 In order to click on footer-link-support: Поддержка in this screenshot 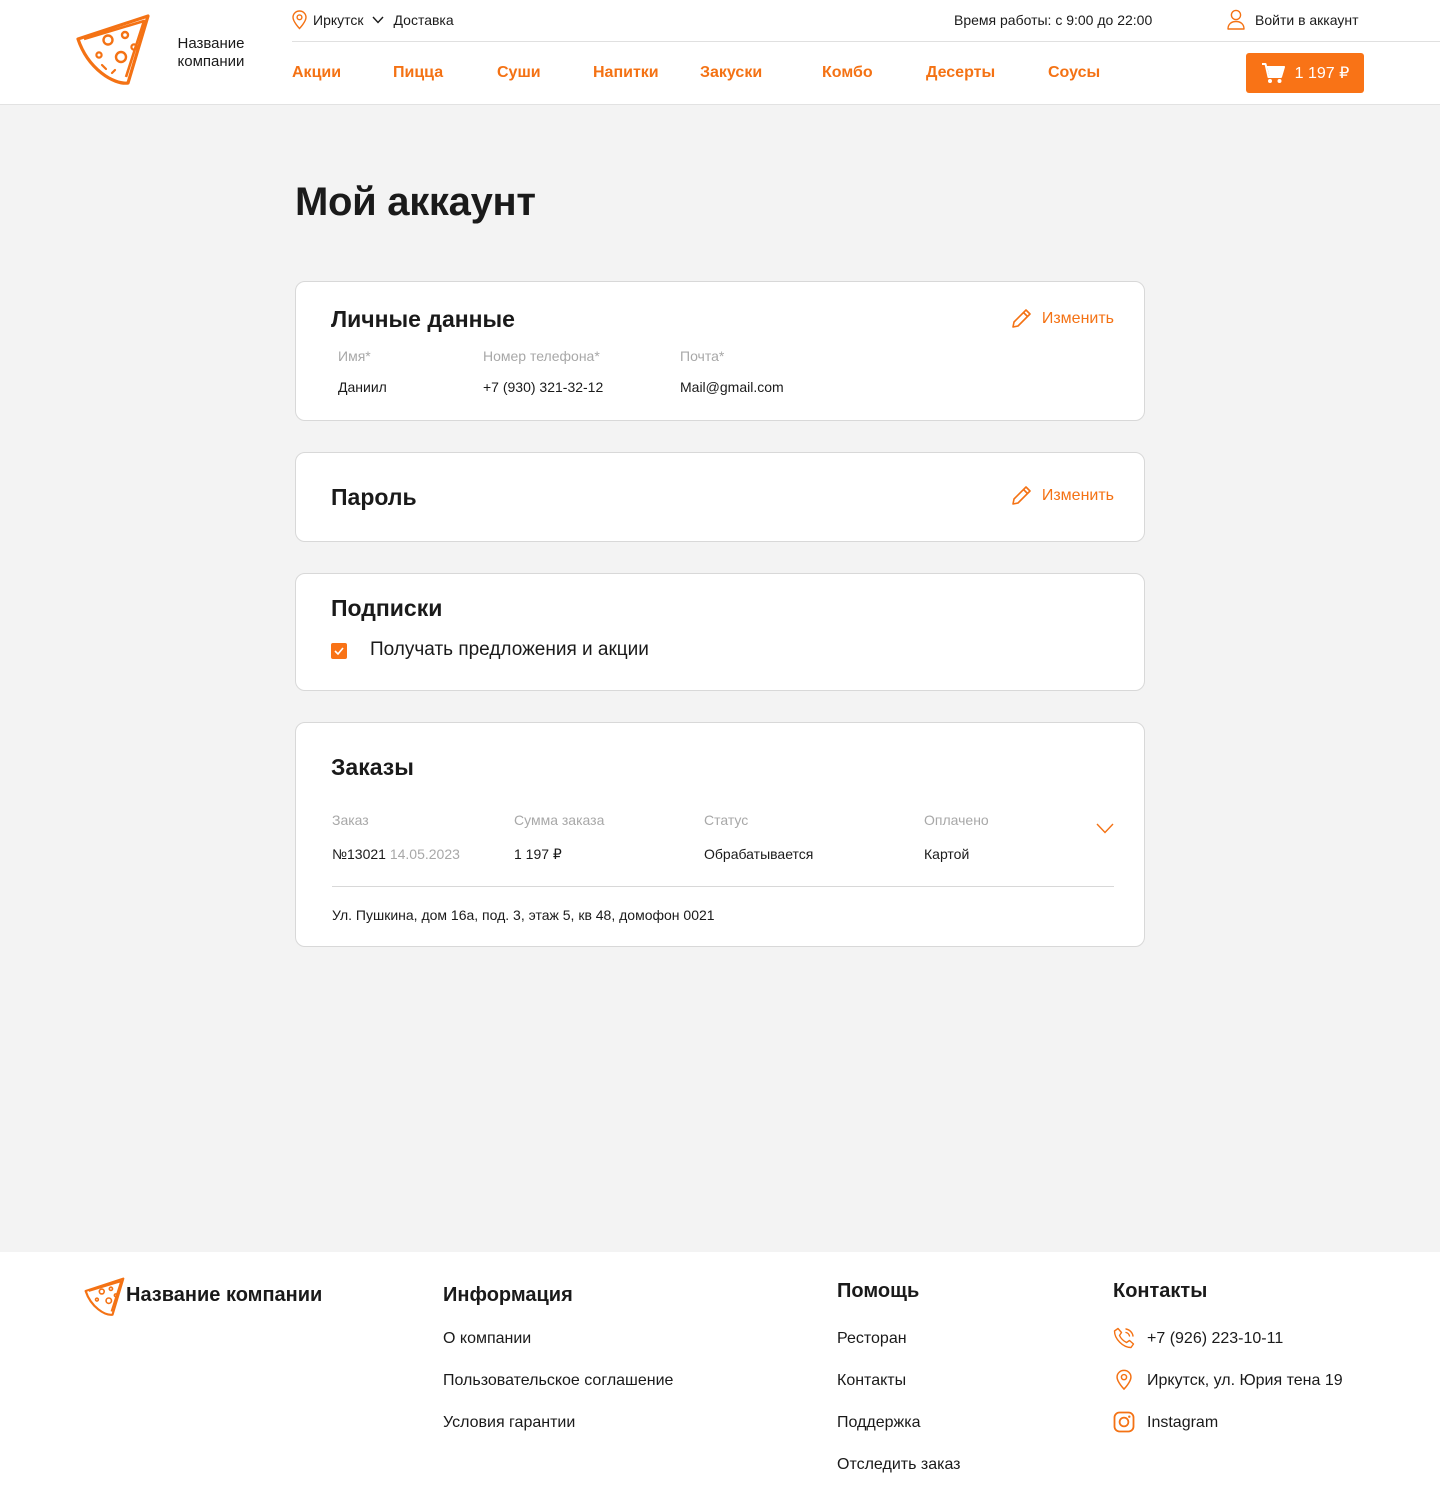, I will do `click(878, 1423)`.